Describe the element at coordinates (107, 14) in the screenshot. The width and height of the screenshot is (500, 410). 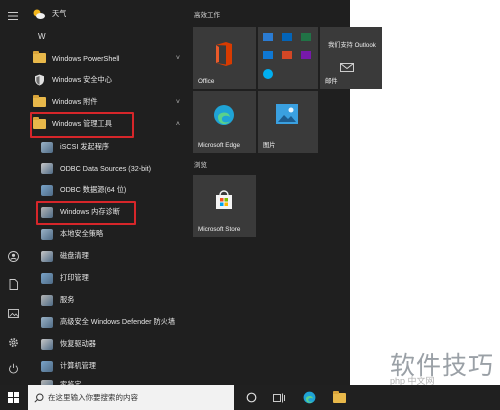
I see `list-item-weather: 天气` at that location.